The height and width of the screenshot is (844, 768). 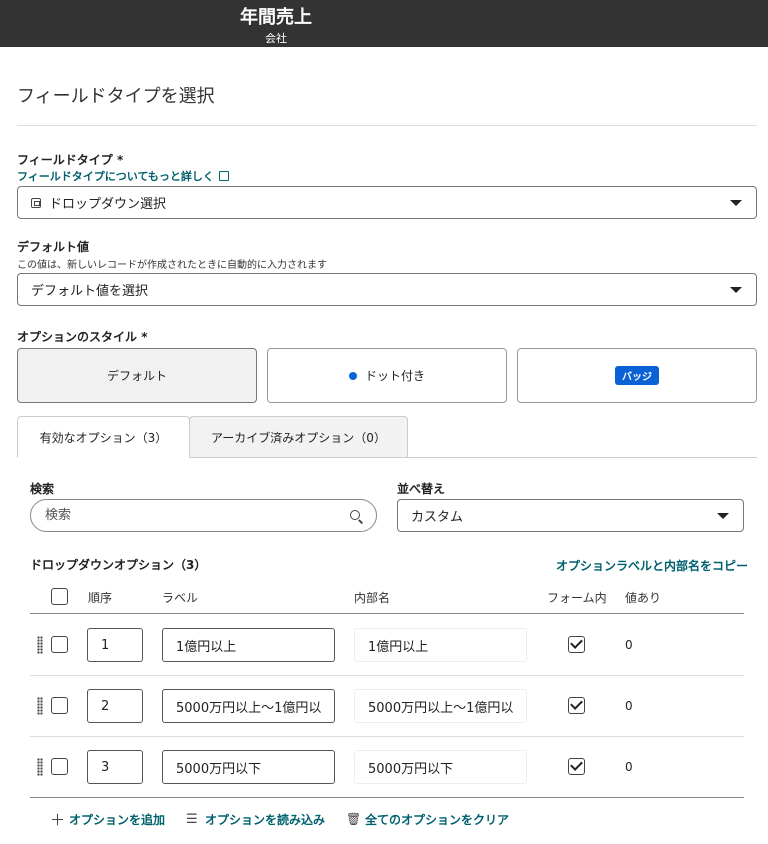 I want to click on sort-select: カスタム, so click(x=570, y=515).